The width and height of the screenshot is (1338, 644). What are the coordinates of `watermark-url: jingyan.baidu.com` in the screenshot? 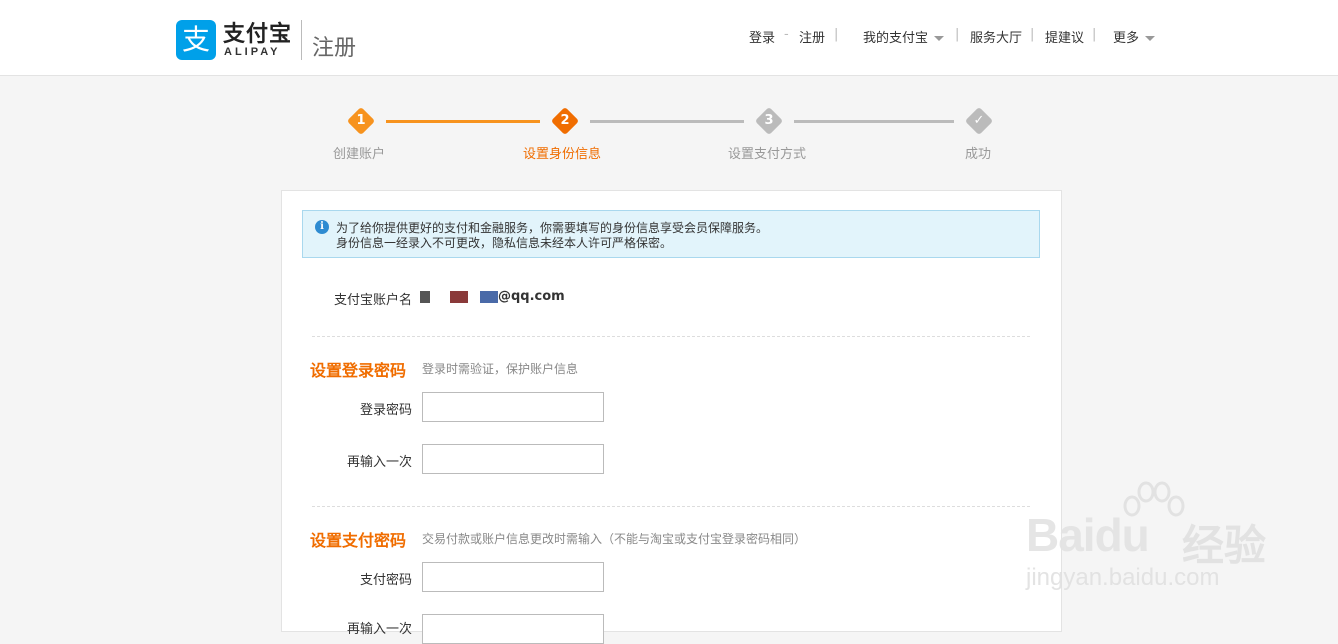 It's located at (1123, 577).